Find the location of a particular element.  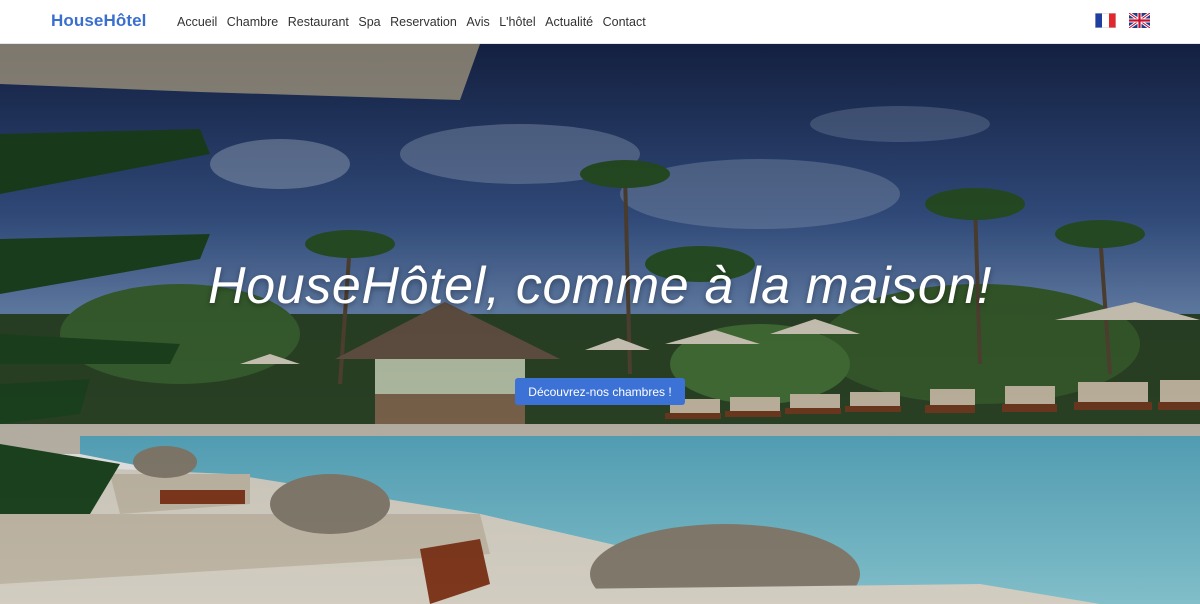

french-flag-icon is located at coordinates (1105, 20).